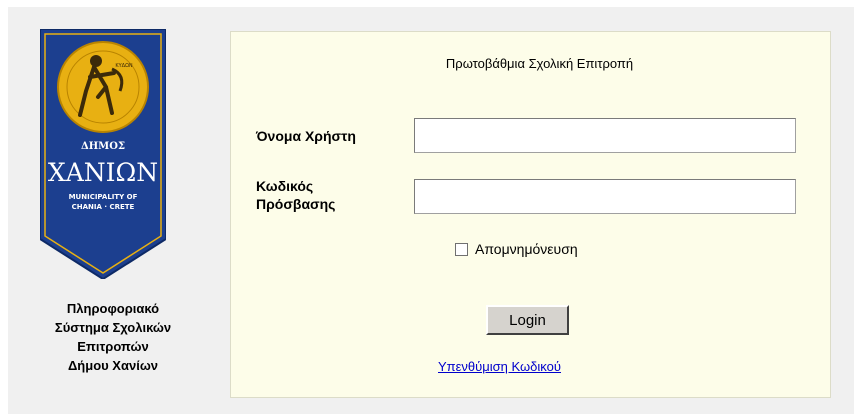 The width and height of the screenshot is (856, 417). What do you see at coordinates (295, 195) in the screenshot?
I see `password-label: Κωδικός Πρόσβασης` at bounding box center [295, 195].